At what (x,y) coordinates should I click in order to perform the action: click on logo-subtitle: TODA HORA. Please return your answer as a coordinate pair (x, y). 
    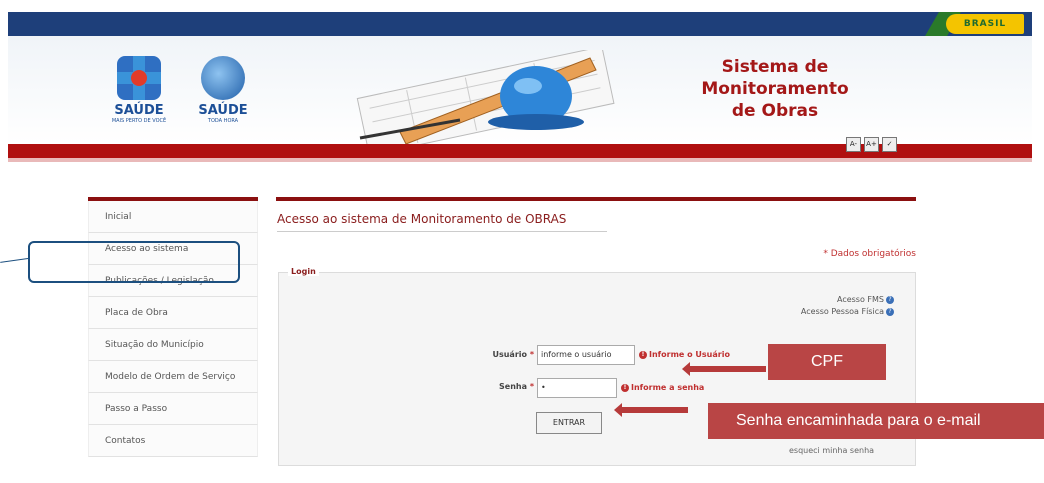
    Looking at the image, I should click on (223, 121).